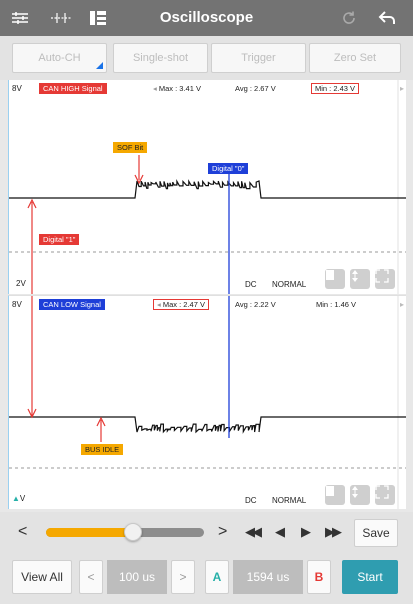  Describe the element at coordinates (319, 577) in the screenshot. I see `cursor-b-button: B` at that location.